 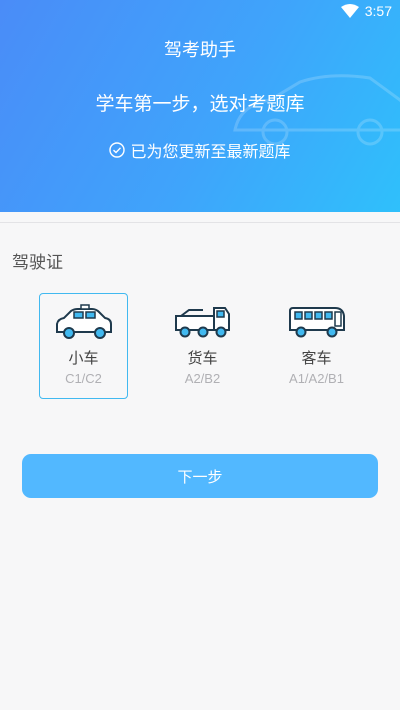 What do you see at coordinates (200, 50) in the screenshot?
I see `app-title: 驾考助手` at bounding box center [200, 50].